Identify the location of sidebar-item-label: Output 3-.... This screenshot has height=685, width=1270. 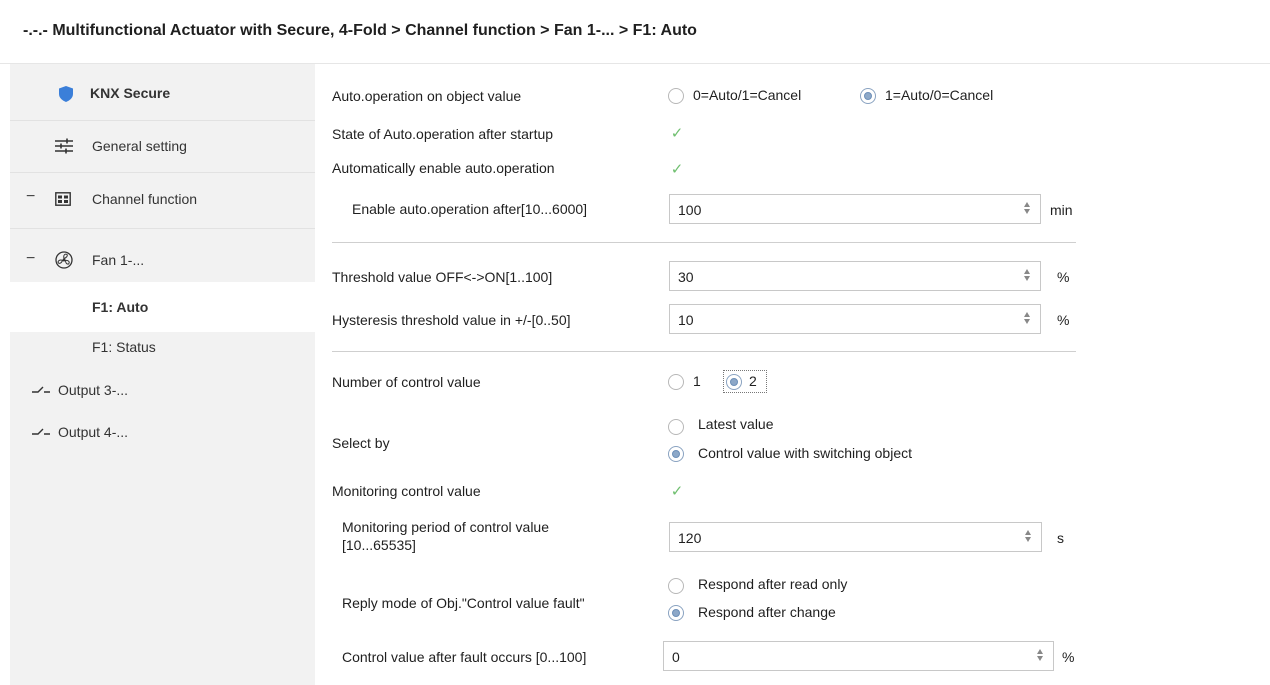
(93, 390).